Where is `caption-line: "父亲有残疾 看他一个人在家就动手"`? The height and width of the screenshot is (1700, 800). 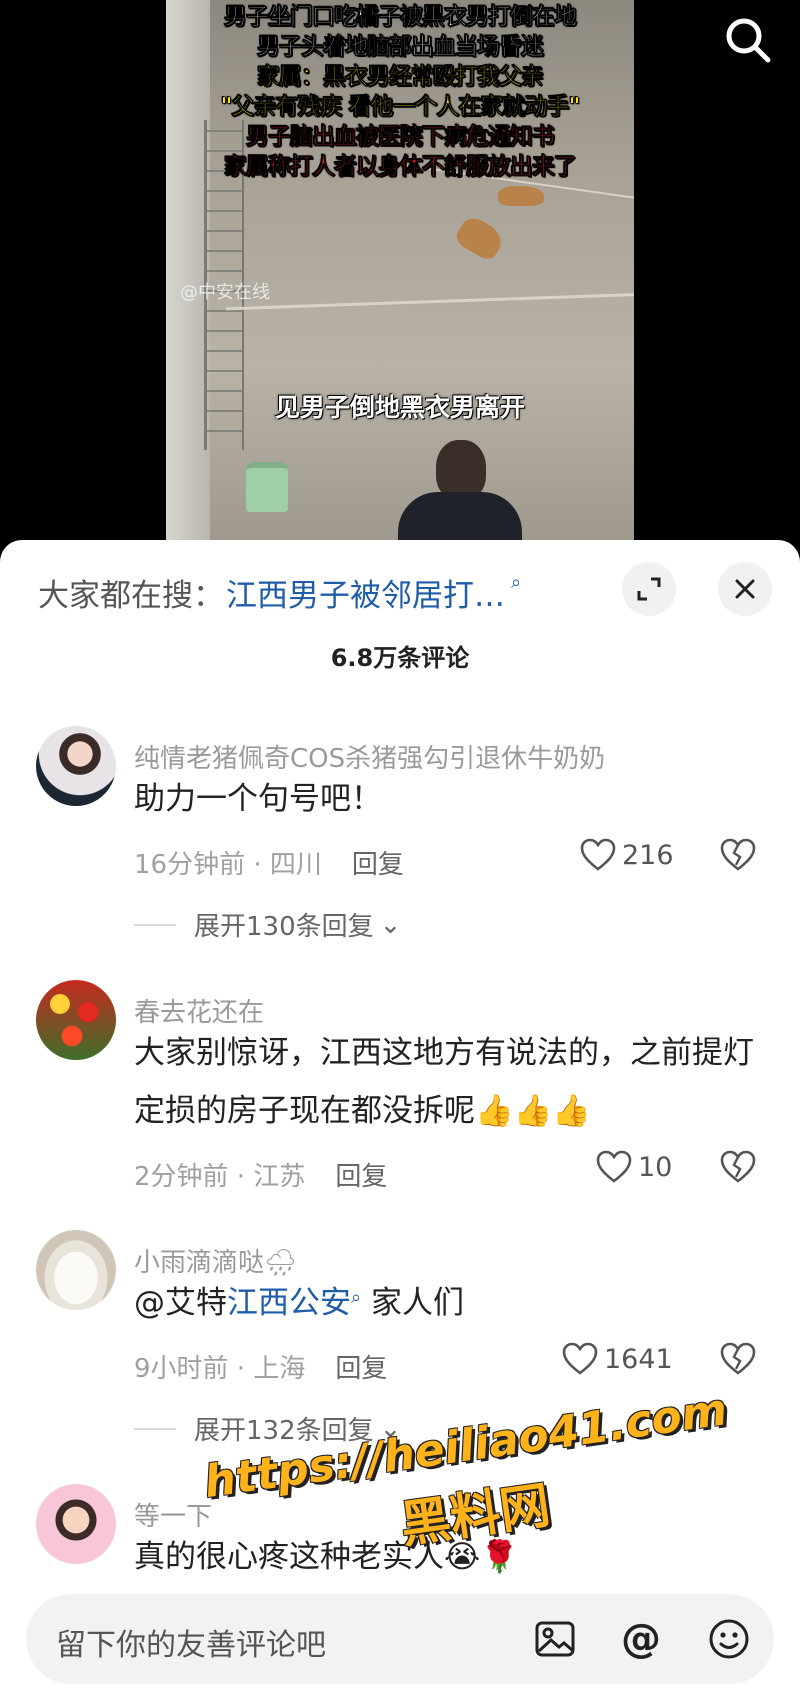 caption-line: "父亲有残疾 看他一个人在家就动手" is located at coordinates (400, 107).